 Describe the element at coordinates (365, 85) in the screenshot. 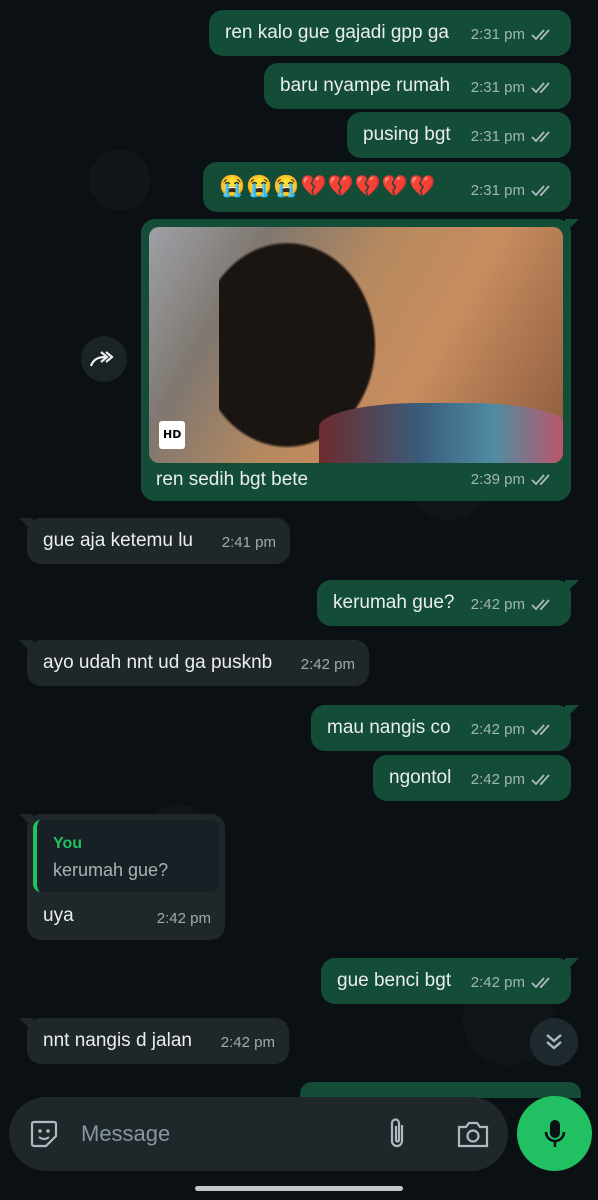

I see `message-text: baru nyampe rumah` at that location.